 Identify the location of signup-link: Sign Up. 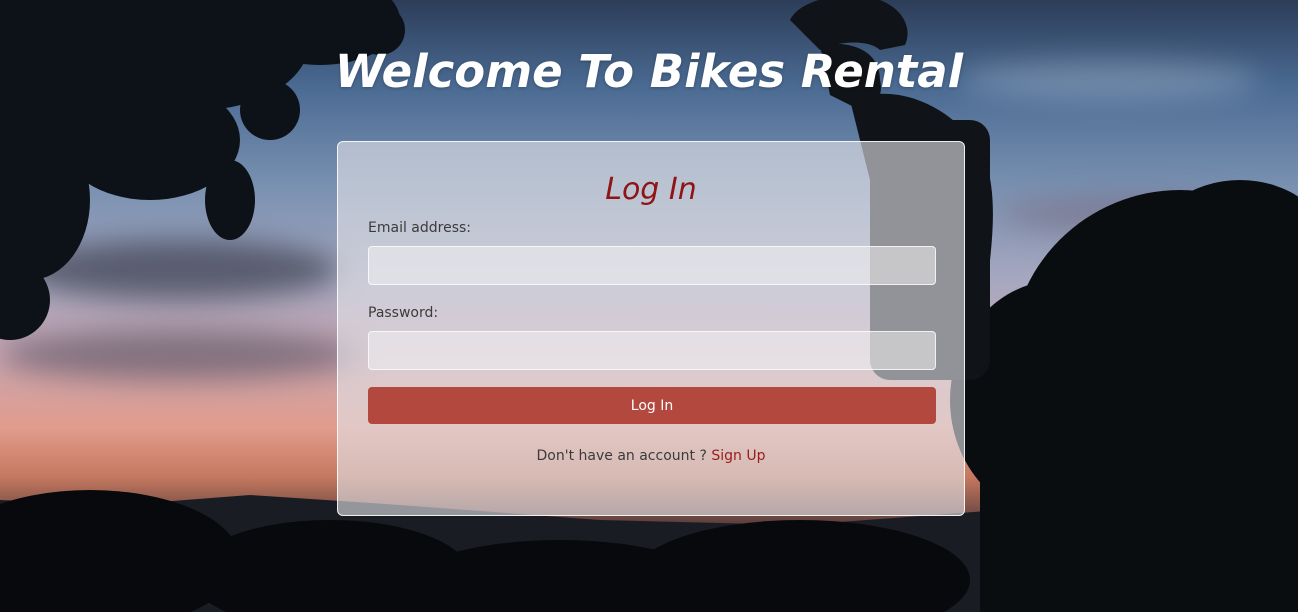
(738, 456).